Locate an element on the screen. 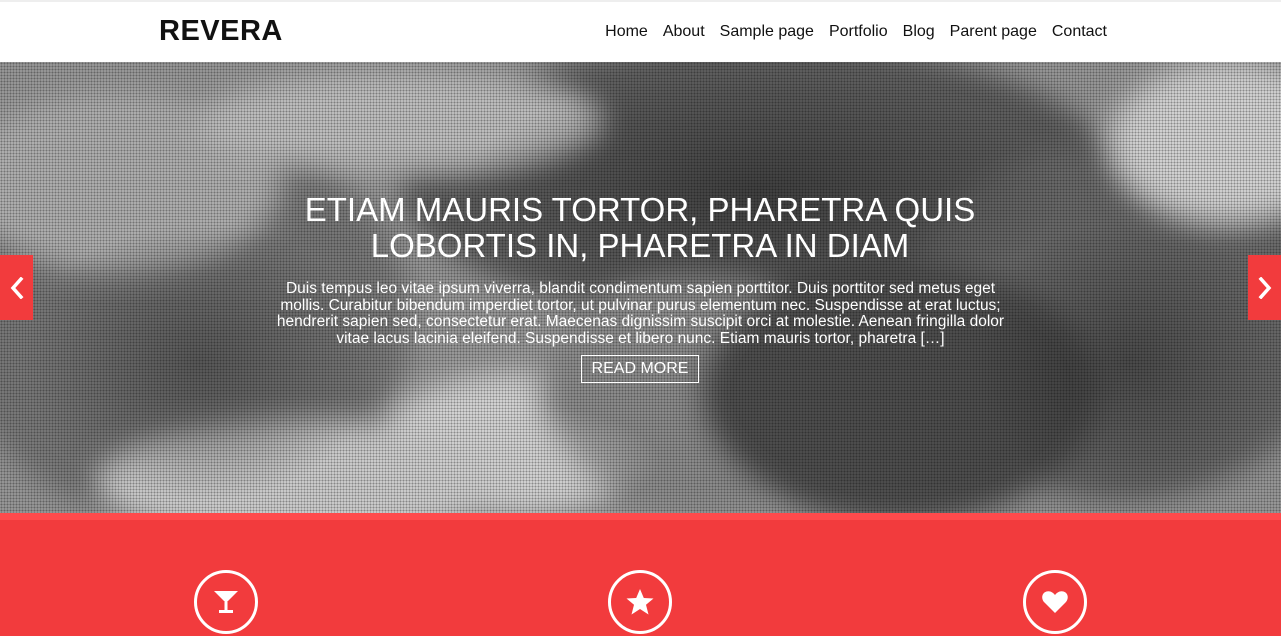 This screenshot has height=636, width=1281. feature-cocktail is located at coordinates (226, 602).